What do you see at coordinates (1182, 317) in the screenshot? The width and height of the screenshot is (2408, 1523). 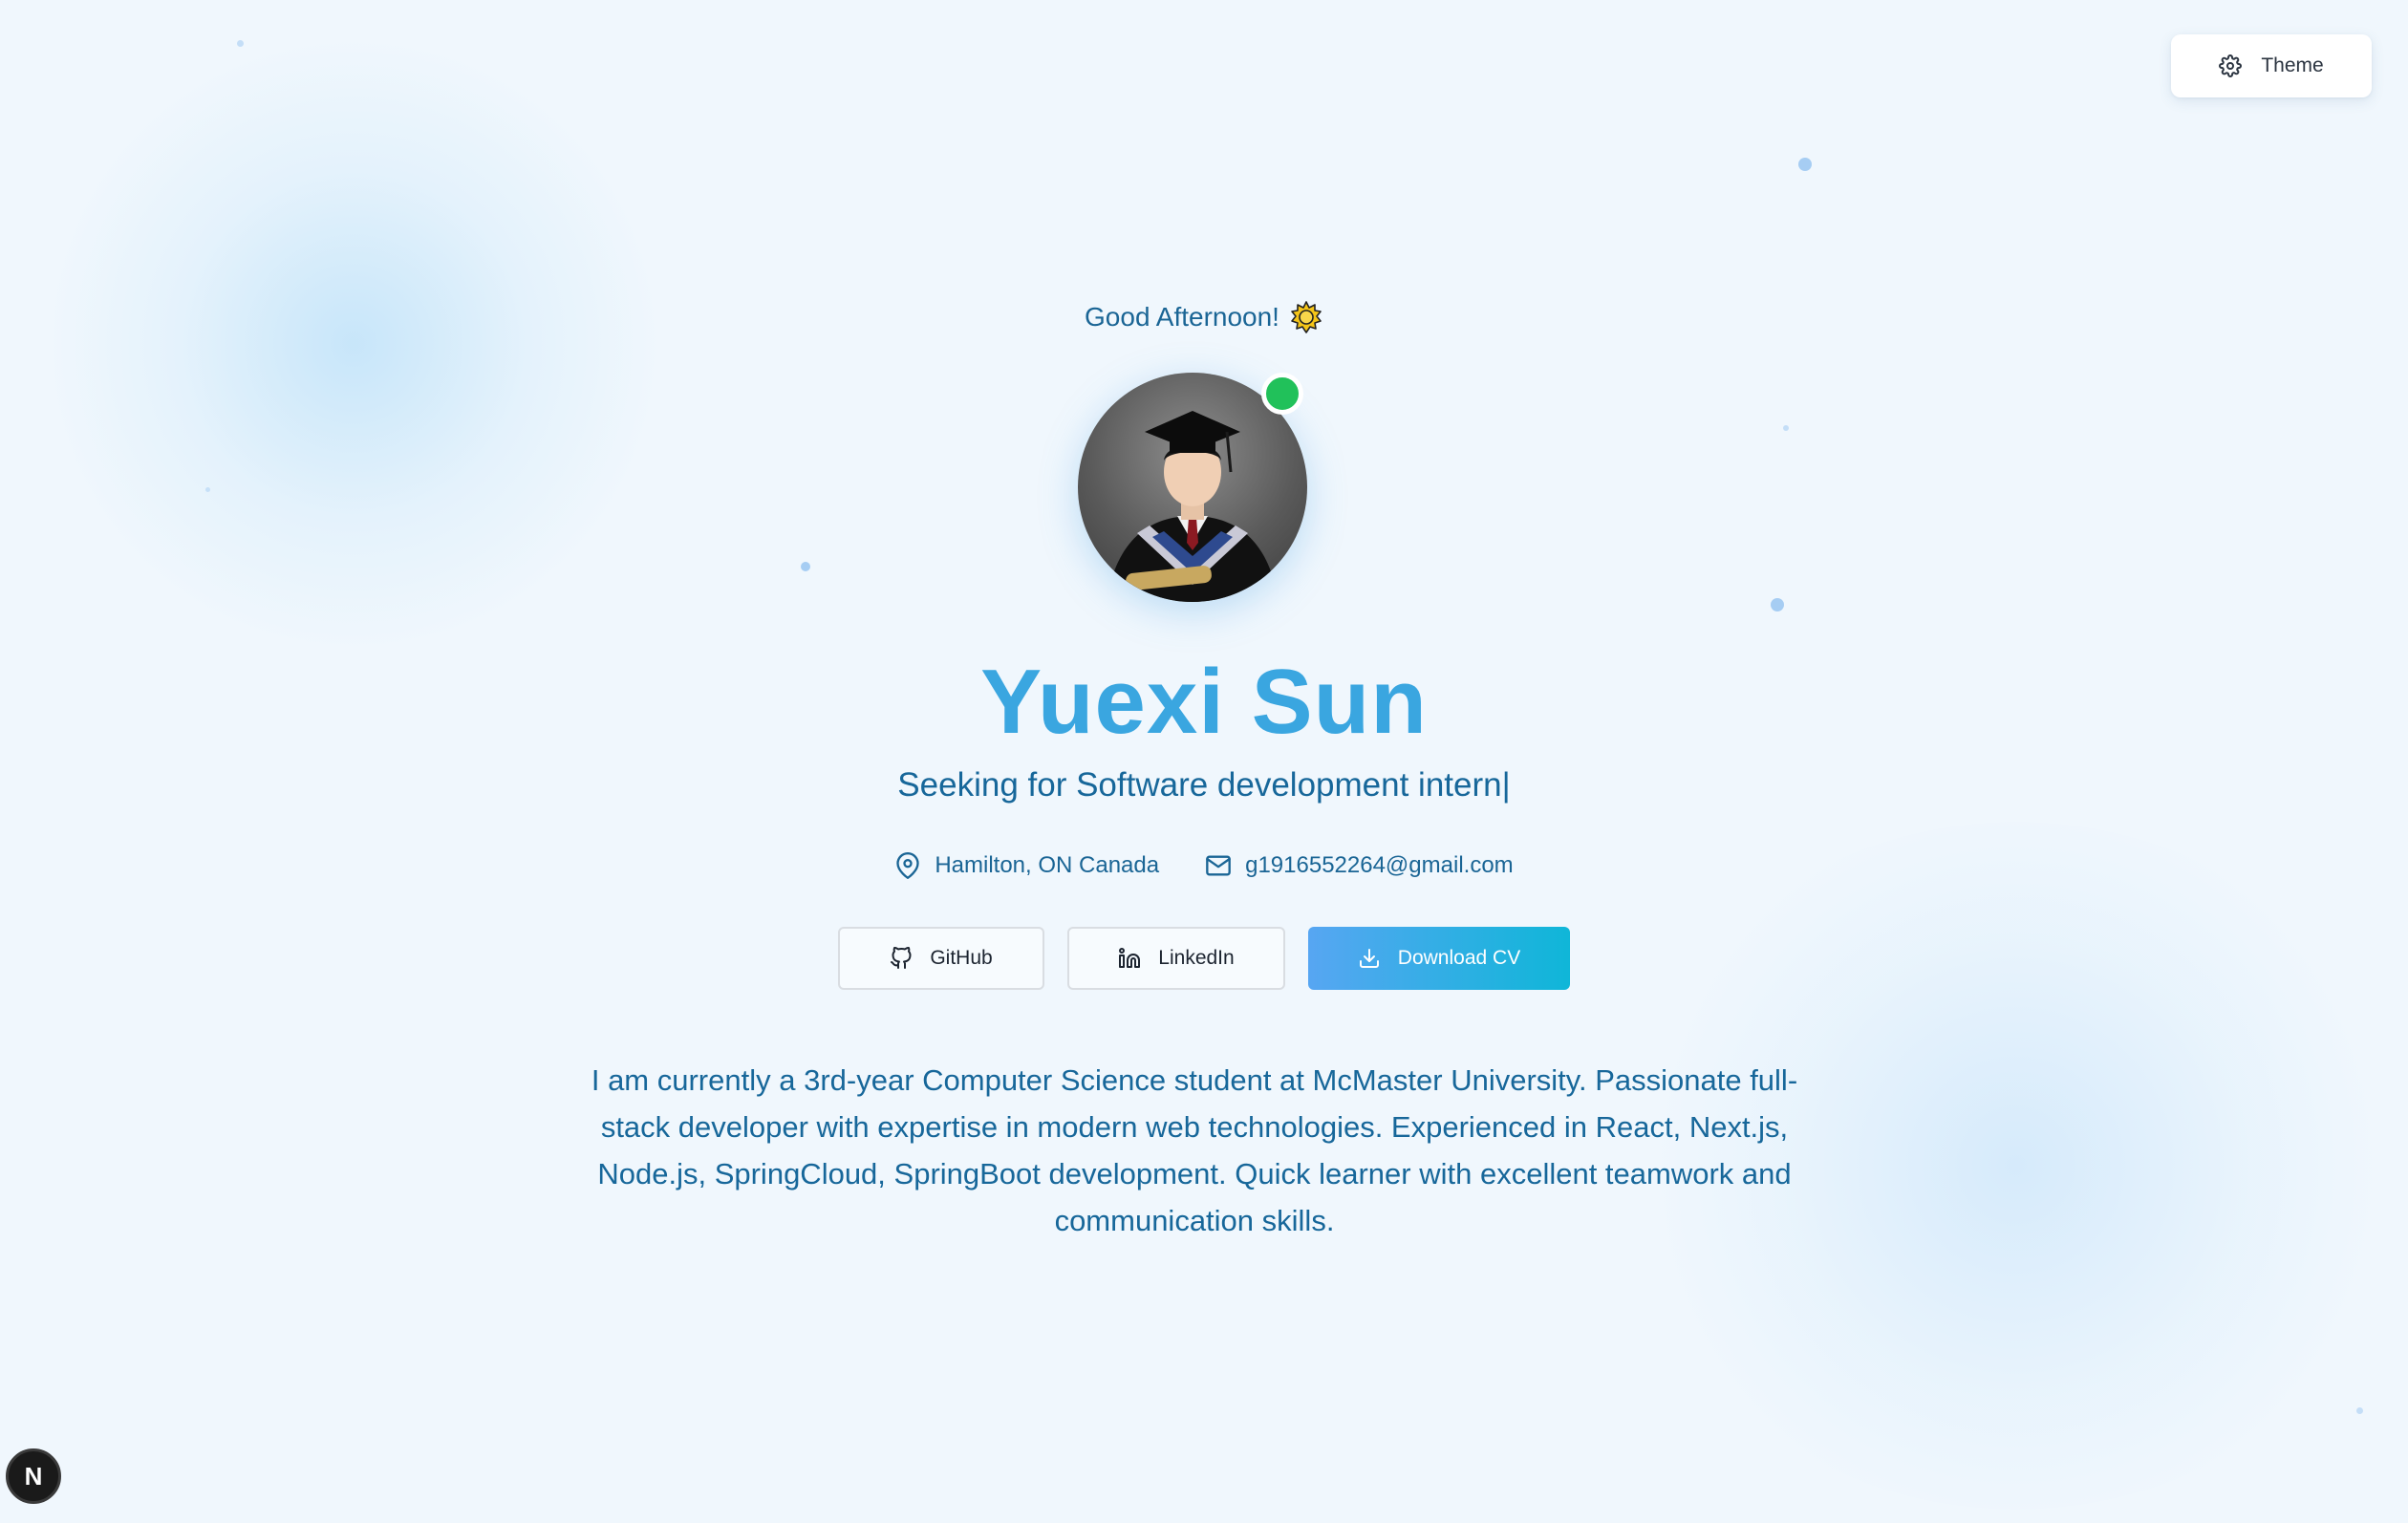 I see `greeting-text: Good Afternoon!` at bounding box center [1182, 317].